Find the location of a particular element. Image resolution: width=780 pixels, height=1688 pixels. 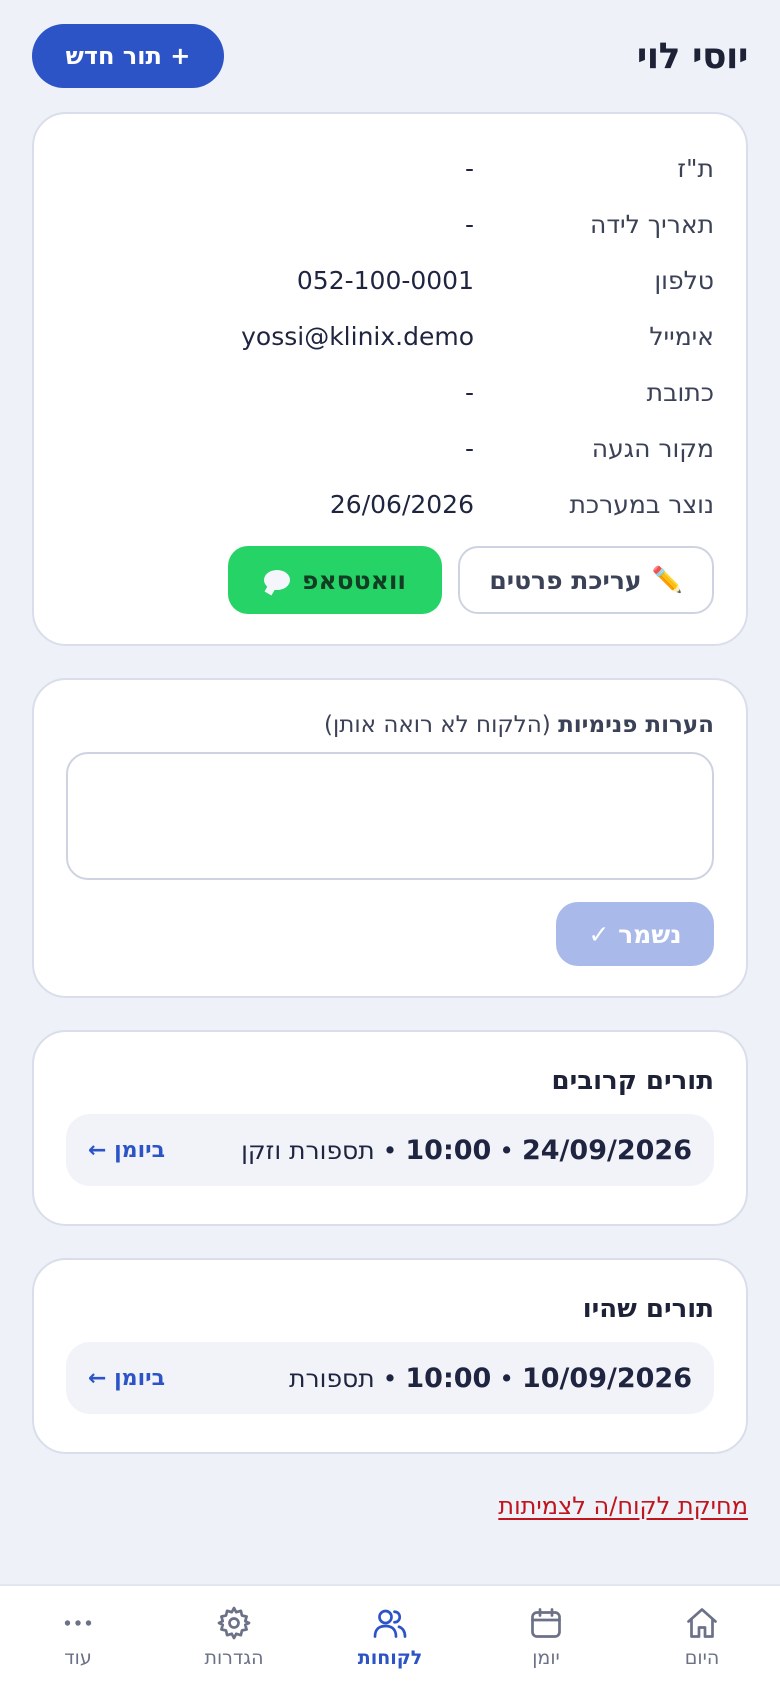

appointment-service: תספורת is located at coordinates (332, 1378).